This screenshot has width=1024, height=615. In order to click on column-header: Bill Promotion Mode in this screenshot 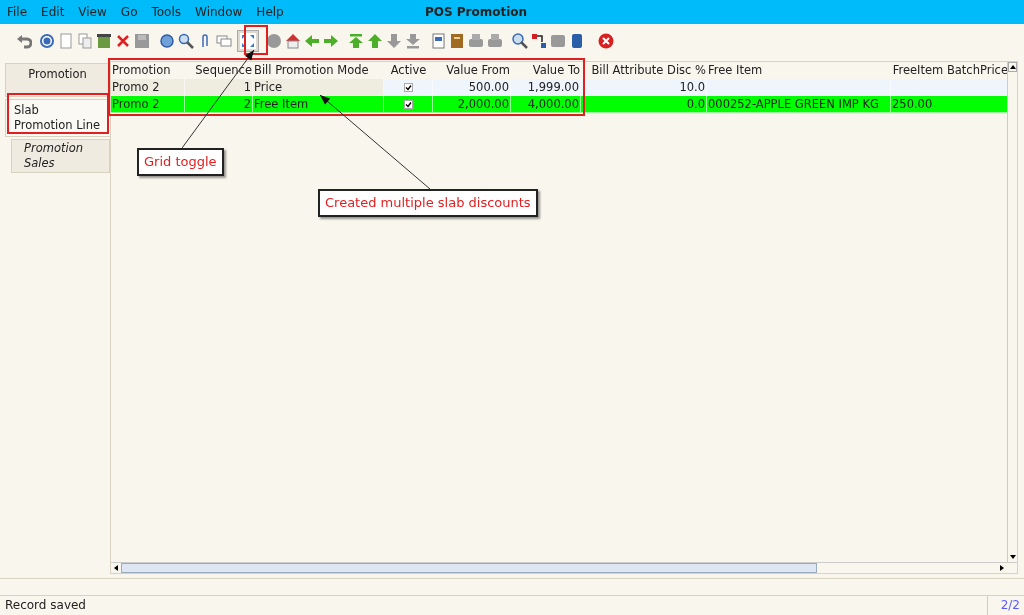, I will do `click(318, 70)`.